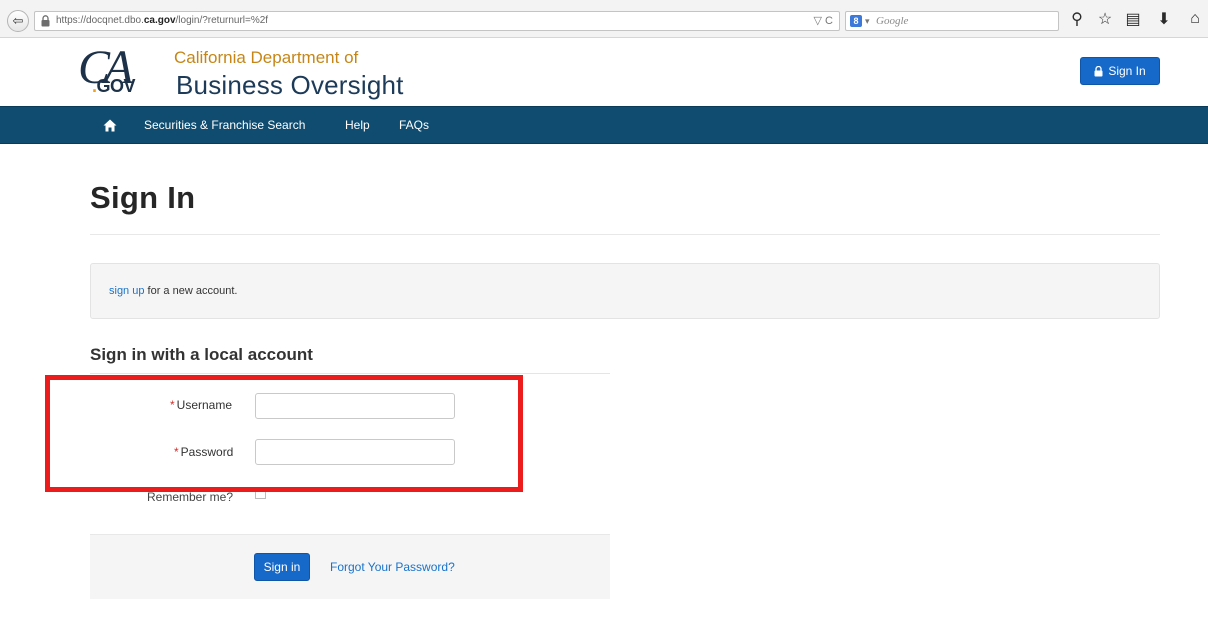  Describe the element at coordinates (173, 291) in the screenshot. I see `sign-up-info-text: sign up for a new account.` at that location.